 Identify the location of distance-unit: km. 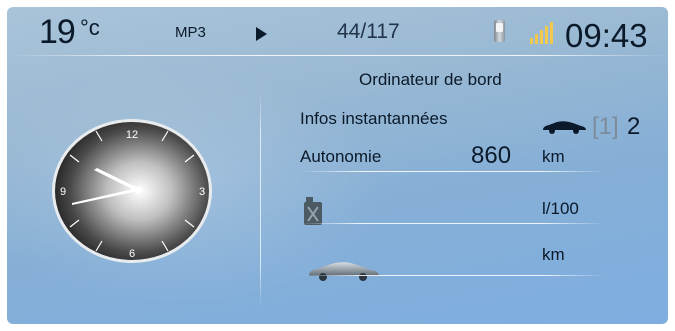
(553, 254).